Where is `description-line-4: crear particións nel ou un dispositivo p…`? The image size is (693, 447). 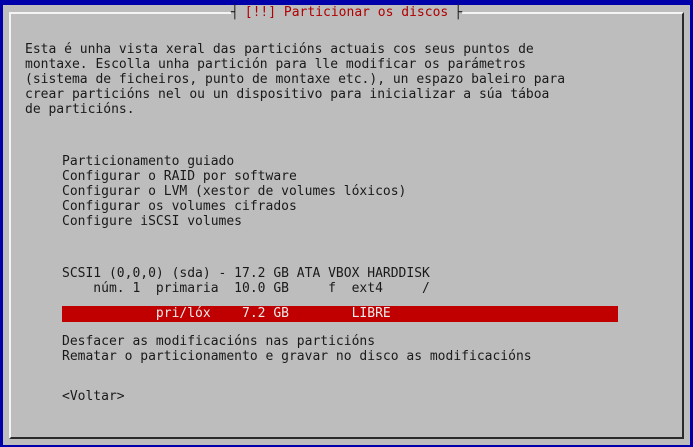 description-line-4: crear particións nel ou un dispositivo p… is located at coordinates (287, 94).